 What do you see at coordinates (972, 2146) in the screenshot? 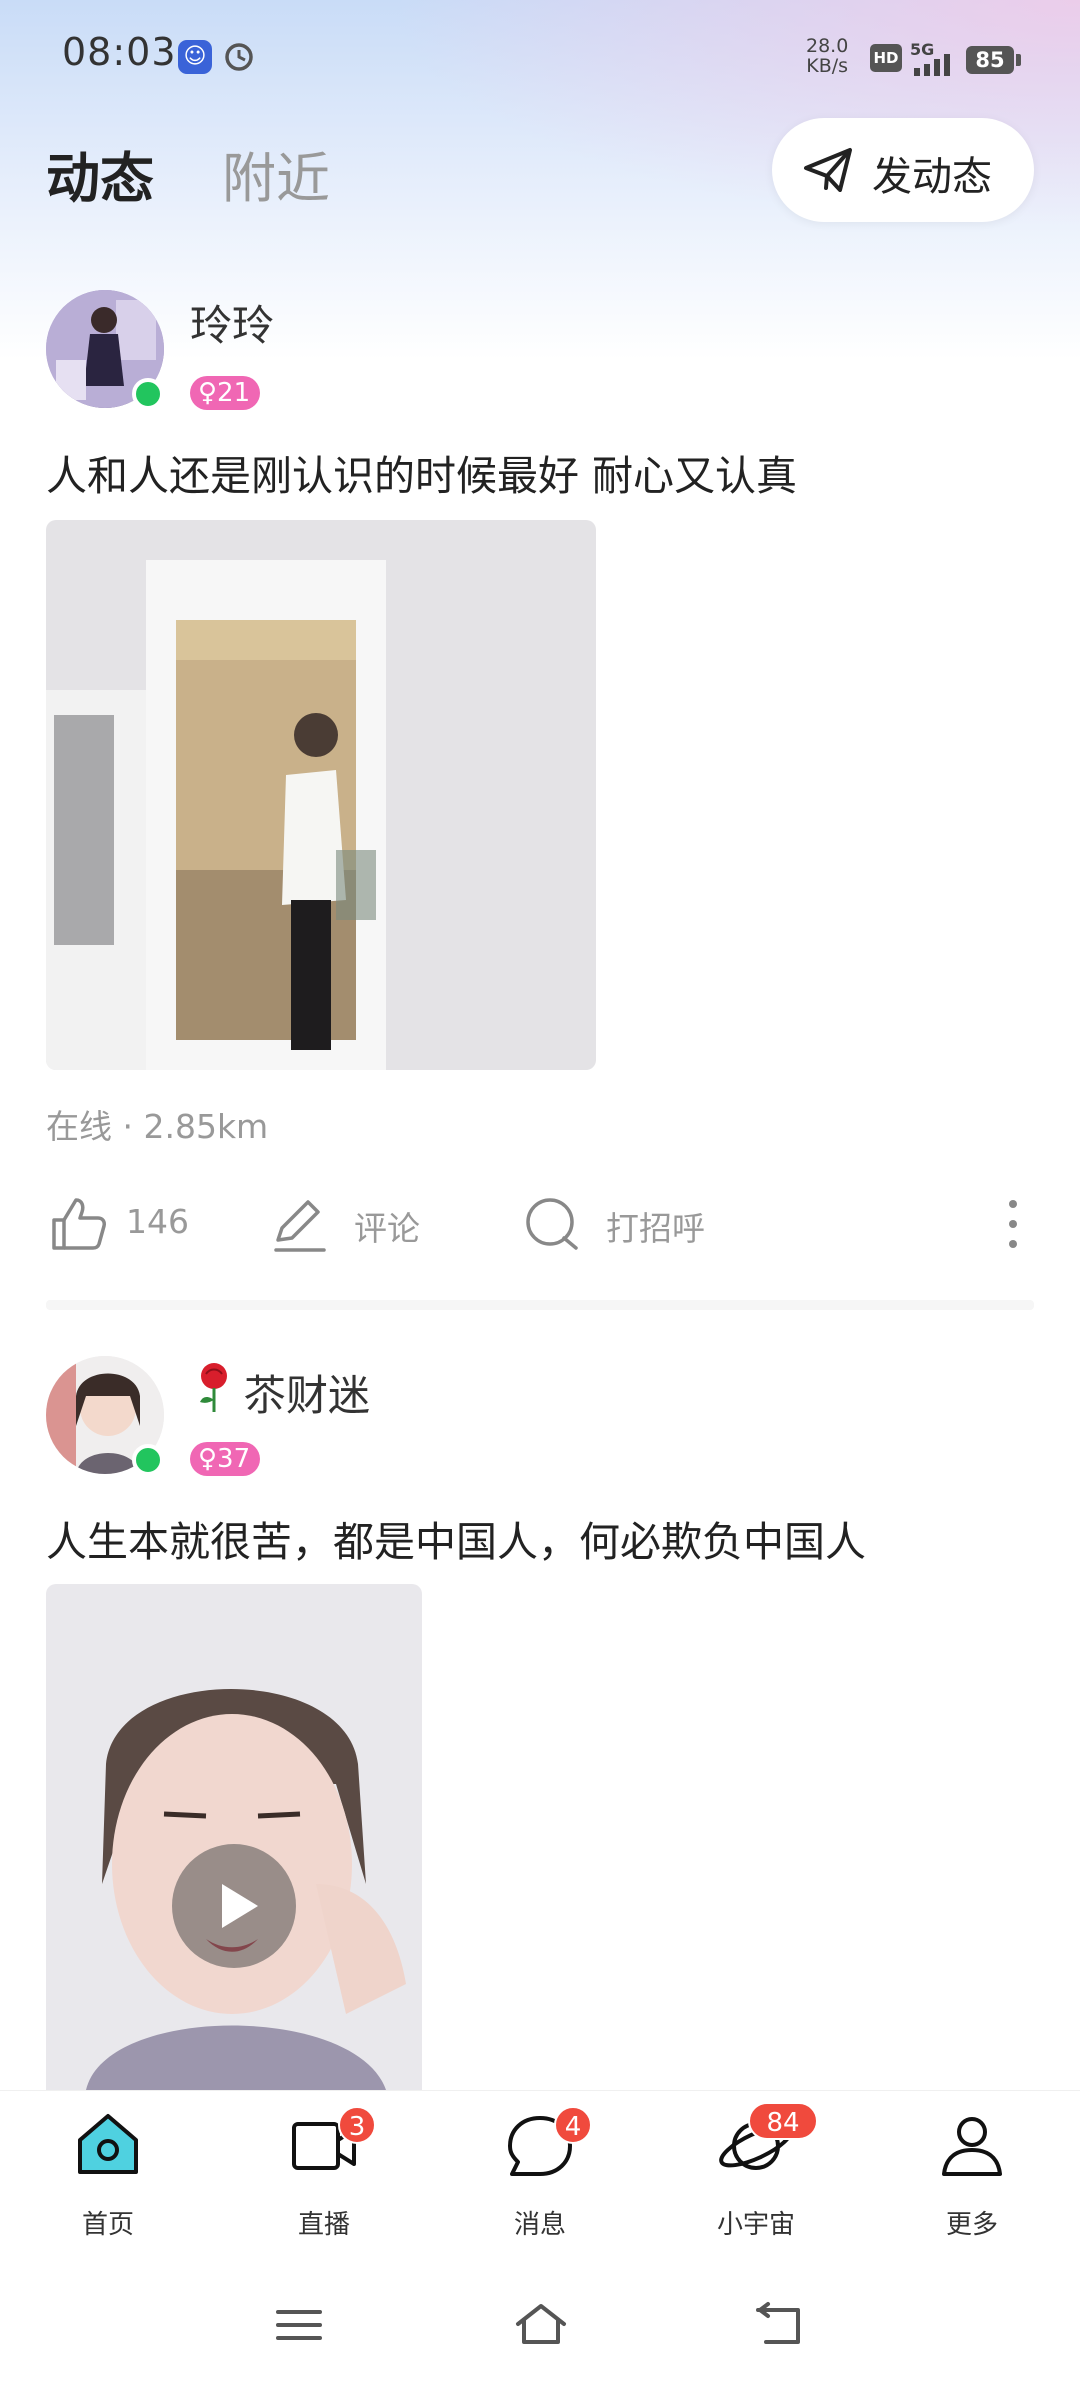
I see `profile-icon` at bounding box center [972, 2146].